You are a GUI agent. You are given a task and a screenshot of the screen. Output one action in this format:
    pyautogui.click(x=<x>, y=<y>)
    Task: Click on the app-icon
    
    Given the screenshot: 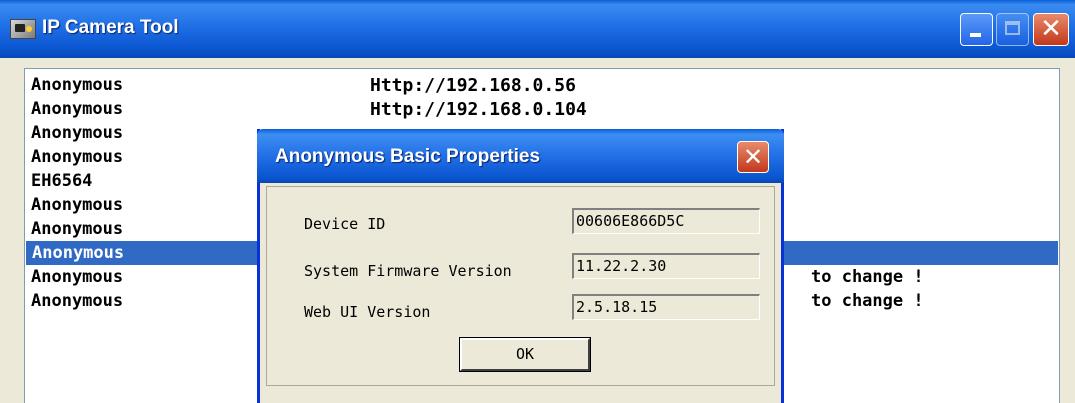 What is the action you would take?
    pyautogui.click(x=23, y=29)
    